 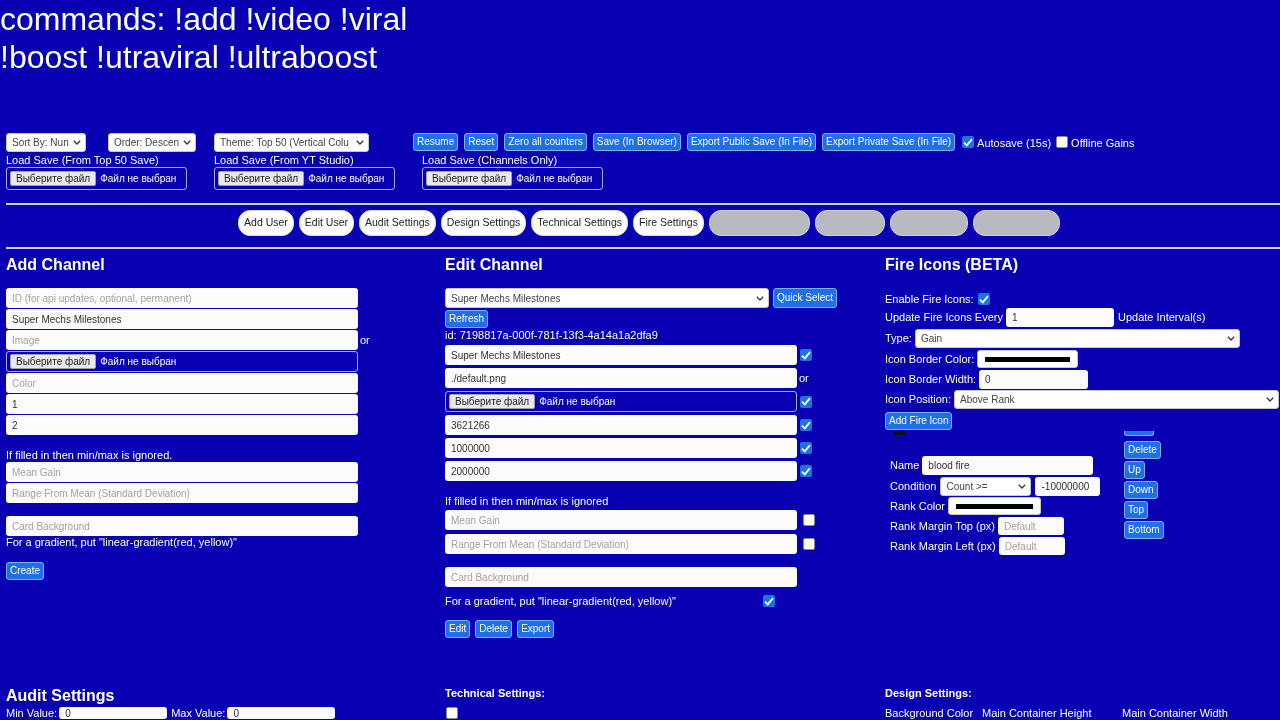 I want to click on add-fire-icon-button: Add Fire Icon, so click(x=919, y=421).